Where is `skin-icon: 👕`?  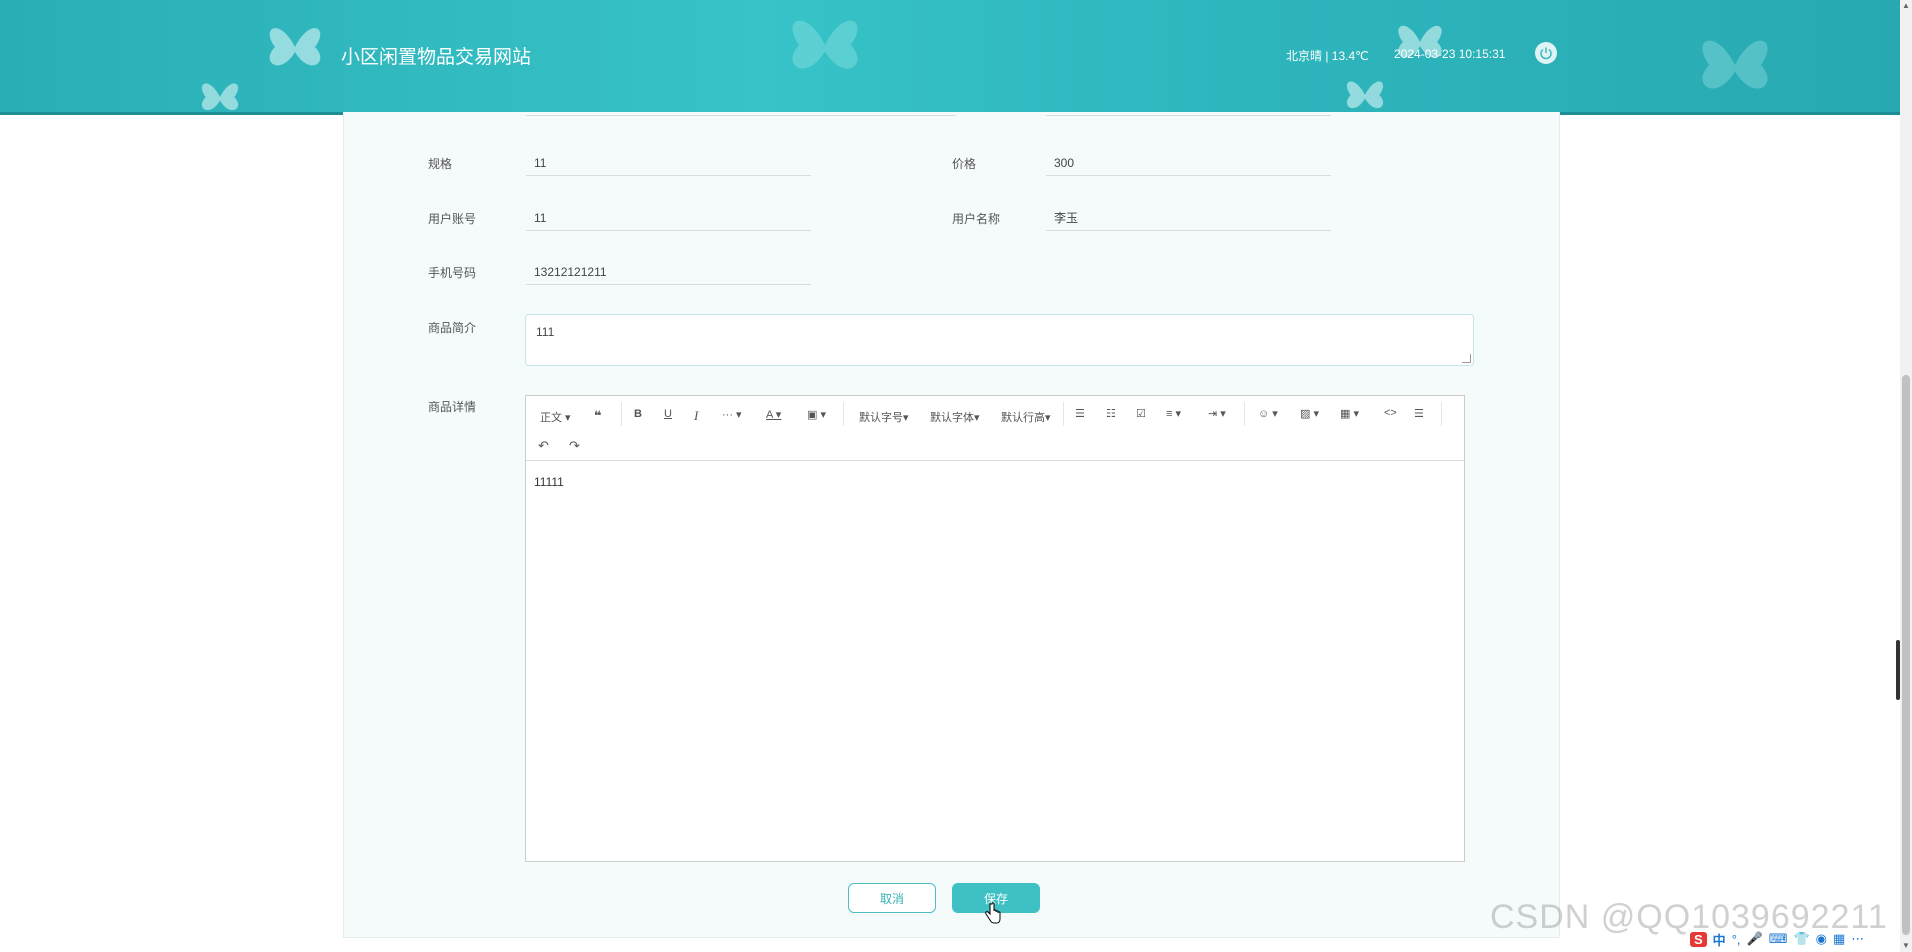 skin-icon: 👕 is located at coordinates (1801, 939).